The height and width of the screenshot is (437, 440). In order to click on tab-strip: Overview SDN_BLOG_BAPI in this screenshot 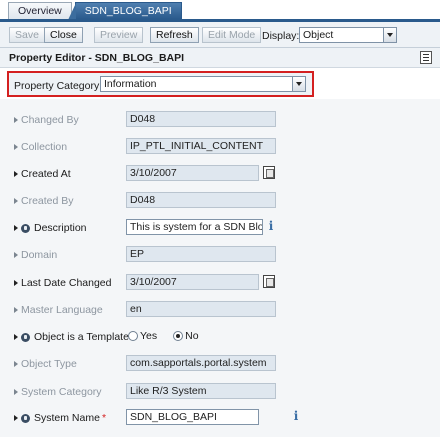, I will do `click(95, 11)`.